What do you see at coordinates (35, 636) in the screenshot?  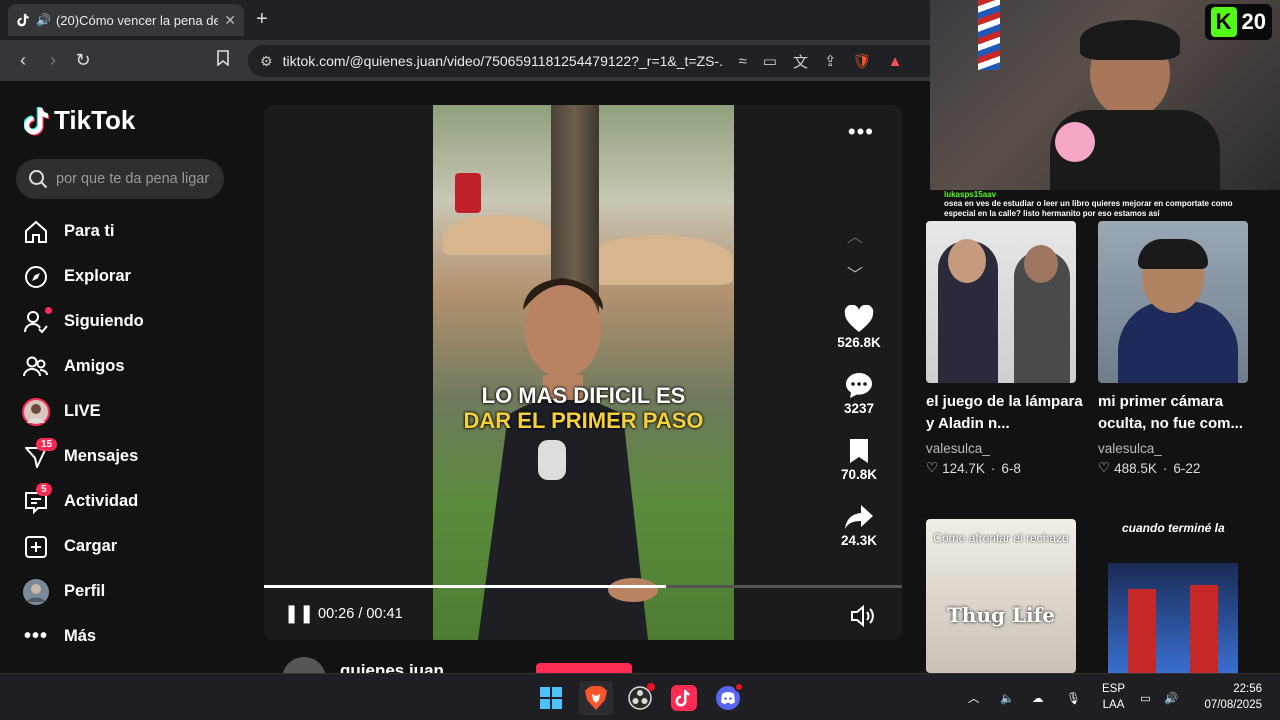 I see `more-icon: •••` at bounding box center [35, 636].